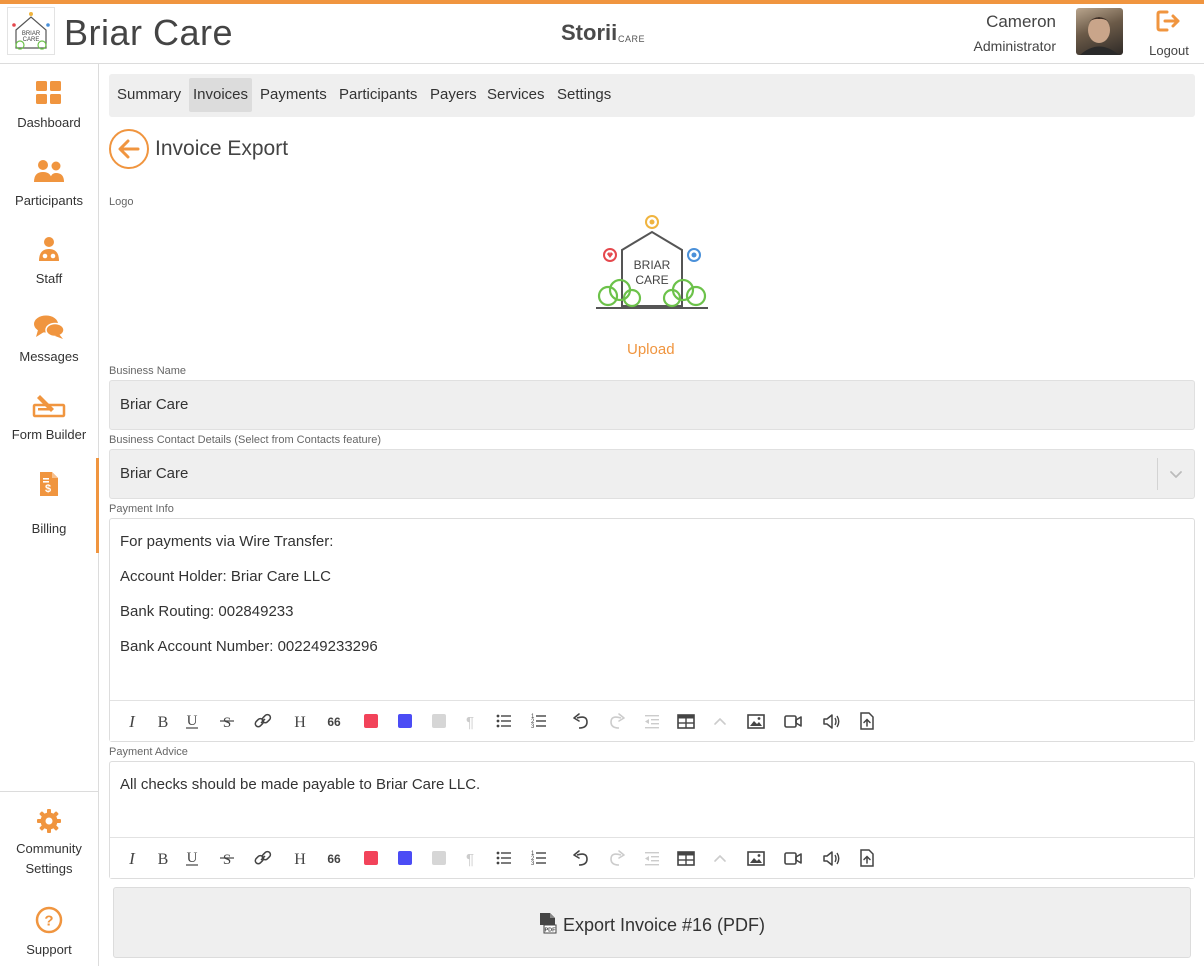 The image size is (1204, 966). Describe the element at coordinates (49, 932) in the screenshot. I see `sidebar-item-support: ? Support` at that location.